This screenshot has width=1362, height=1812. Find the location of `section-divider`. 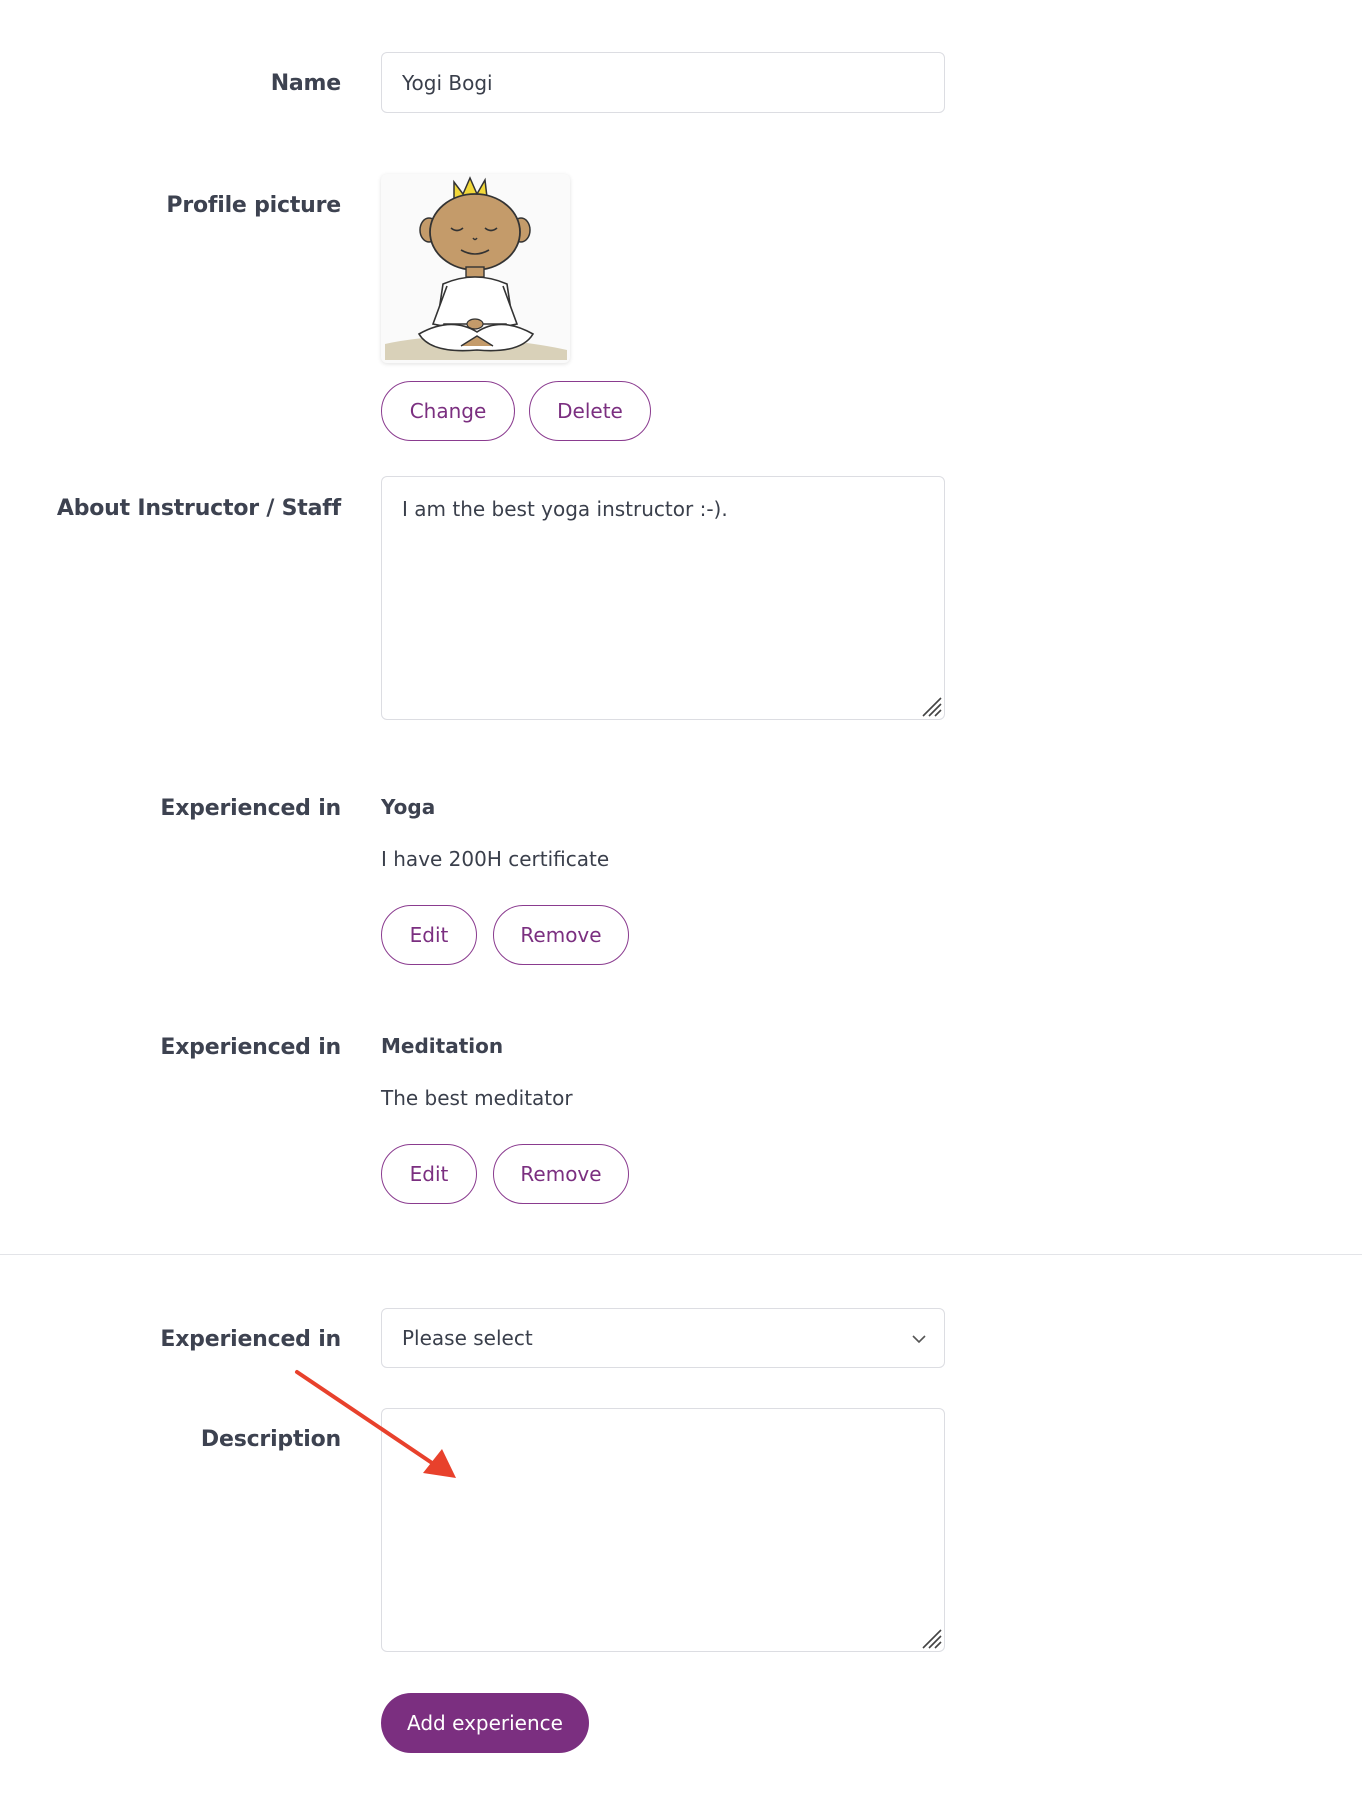

section-divider is located at coordinates (681, 1254).